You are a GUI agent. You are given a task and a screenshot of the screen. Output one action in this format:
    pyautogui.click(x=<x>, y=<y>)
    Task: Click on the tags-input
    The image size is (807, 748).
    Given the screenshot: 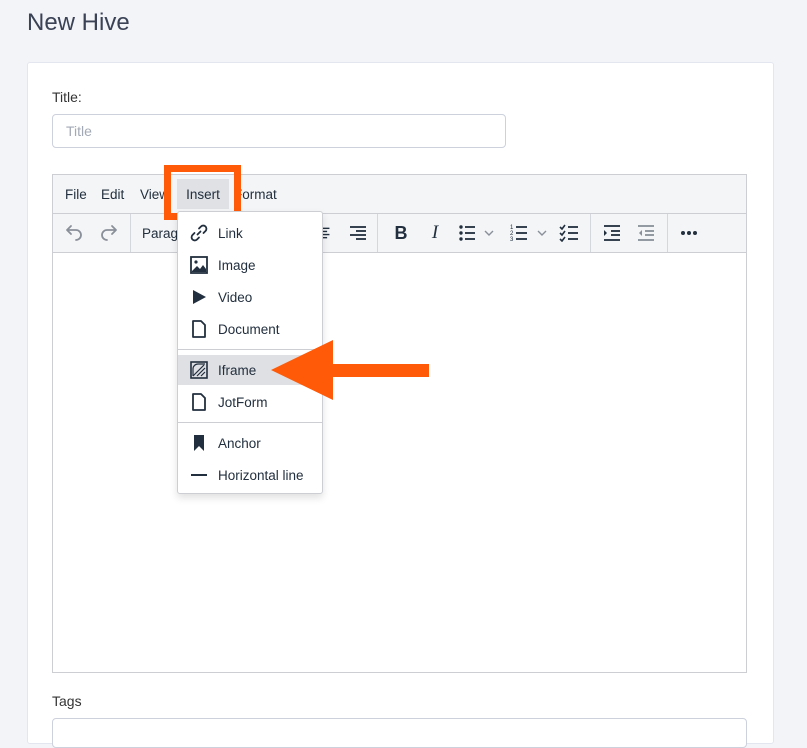 What is the action you would take?
    pyautogui.click(x=399, y=733)
    